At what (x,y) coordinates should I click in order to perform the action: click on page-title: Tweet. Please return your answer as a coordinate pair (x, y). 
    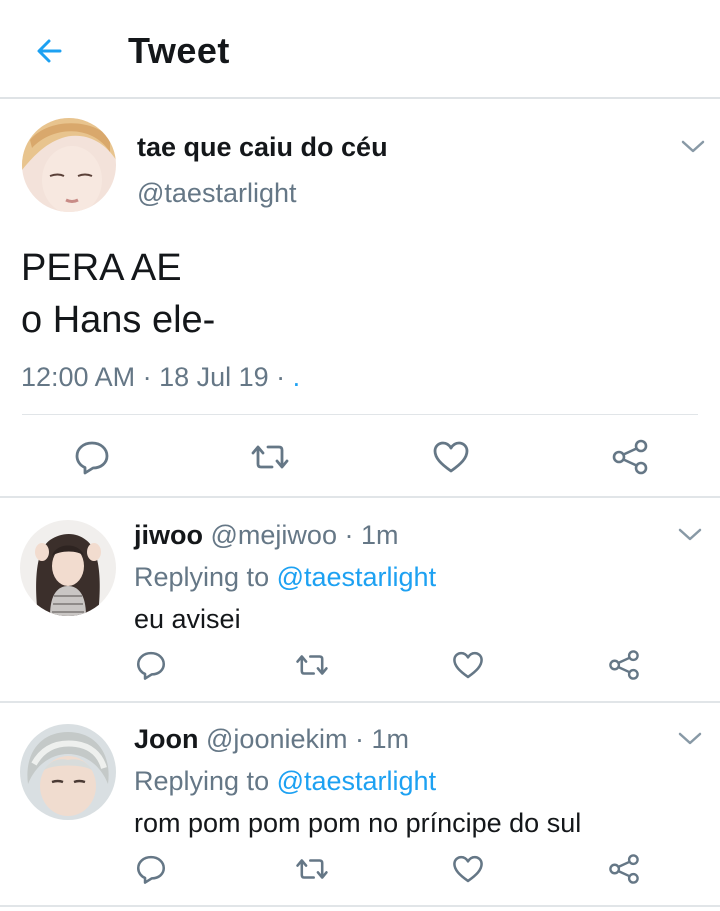
    Looking at the image, I should click on (179, 50).